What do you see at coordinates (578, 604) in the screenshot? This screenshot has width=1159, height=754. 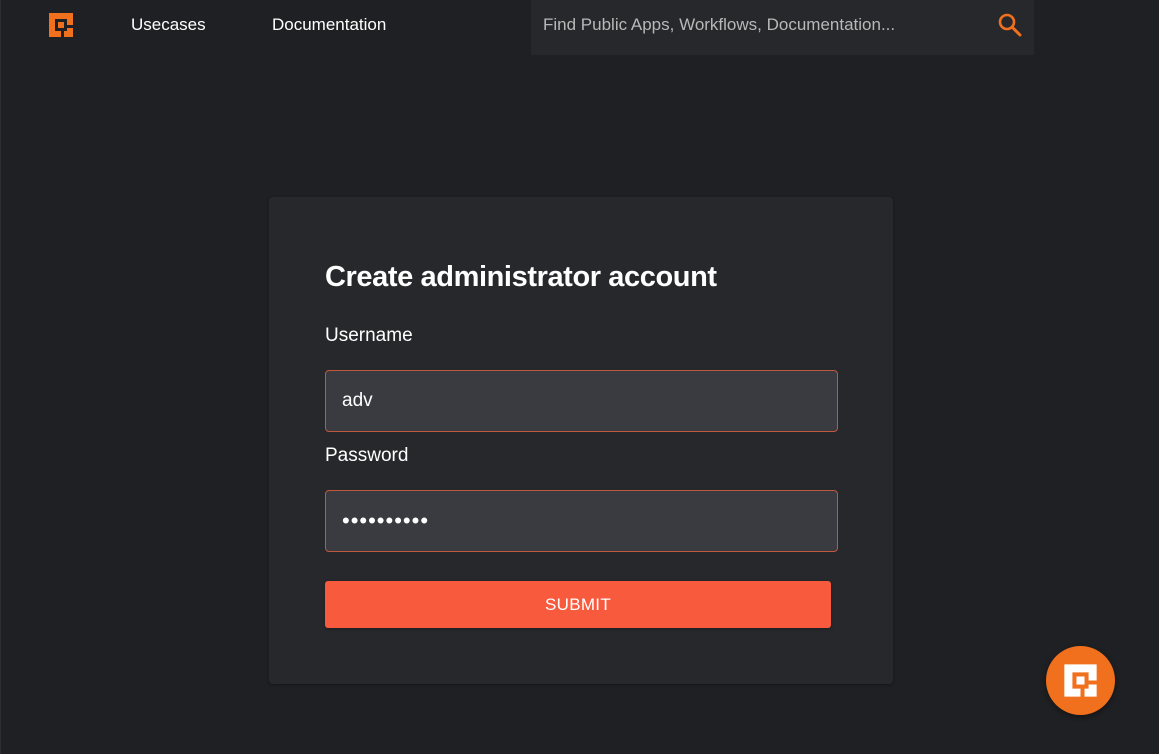 I see `submit-button: SUBMIT` at bounding box center [578, 604].